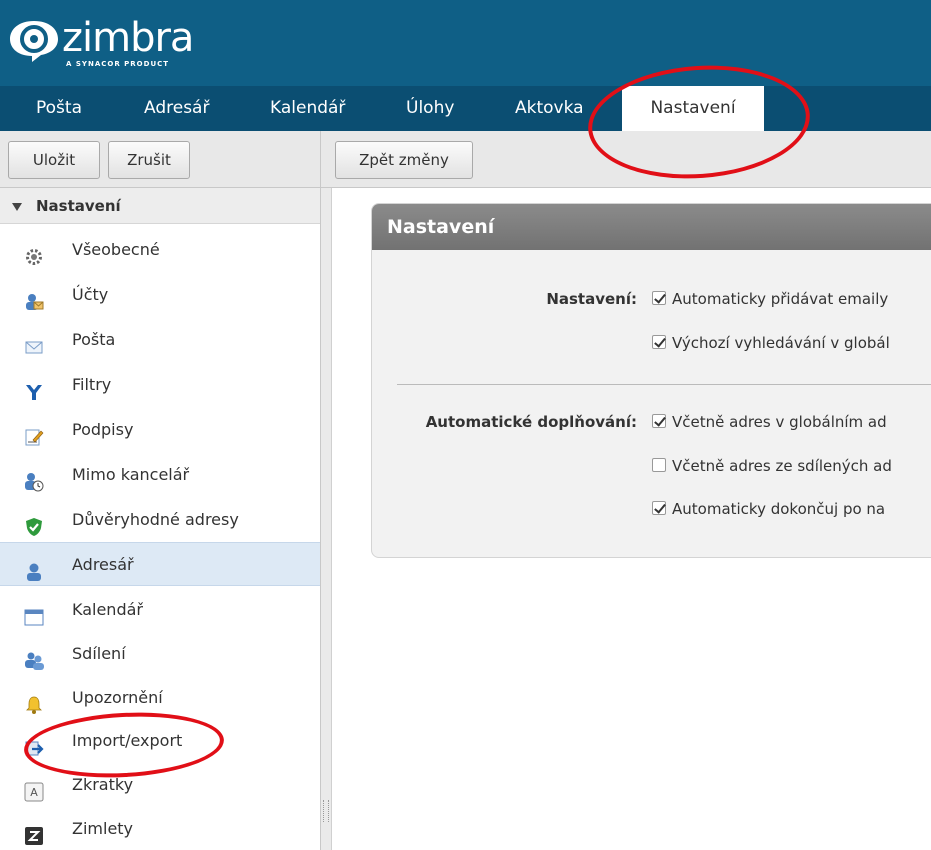 Image resolution: width=931 pixels, height=850 pixels. Describe the element at coordinates (779, 422) in the screenshot. I see `option-label: Včetně adres v globálním ad` at that location.